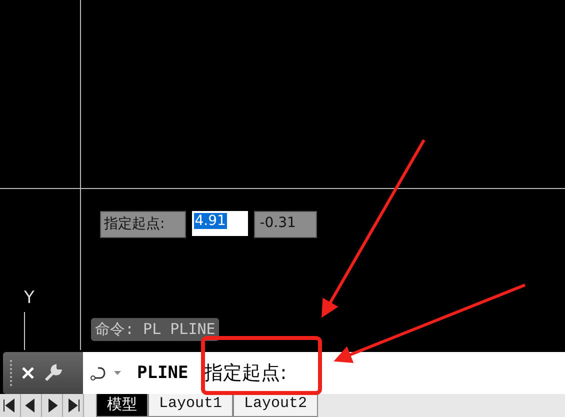 The height and width of the screenshot is (417, 565). What do you see at coordinates (53, 373) in the screenshot?
I see `wrench-icon` at bounding box center [53, 373].